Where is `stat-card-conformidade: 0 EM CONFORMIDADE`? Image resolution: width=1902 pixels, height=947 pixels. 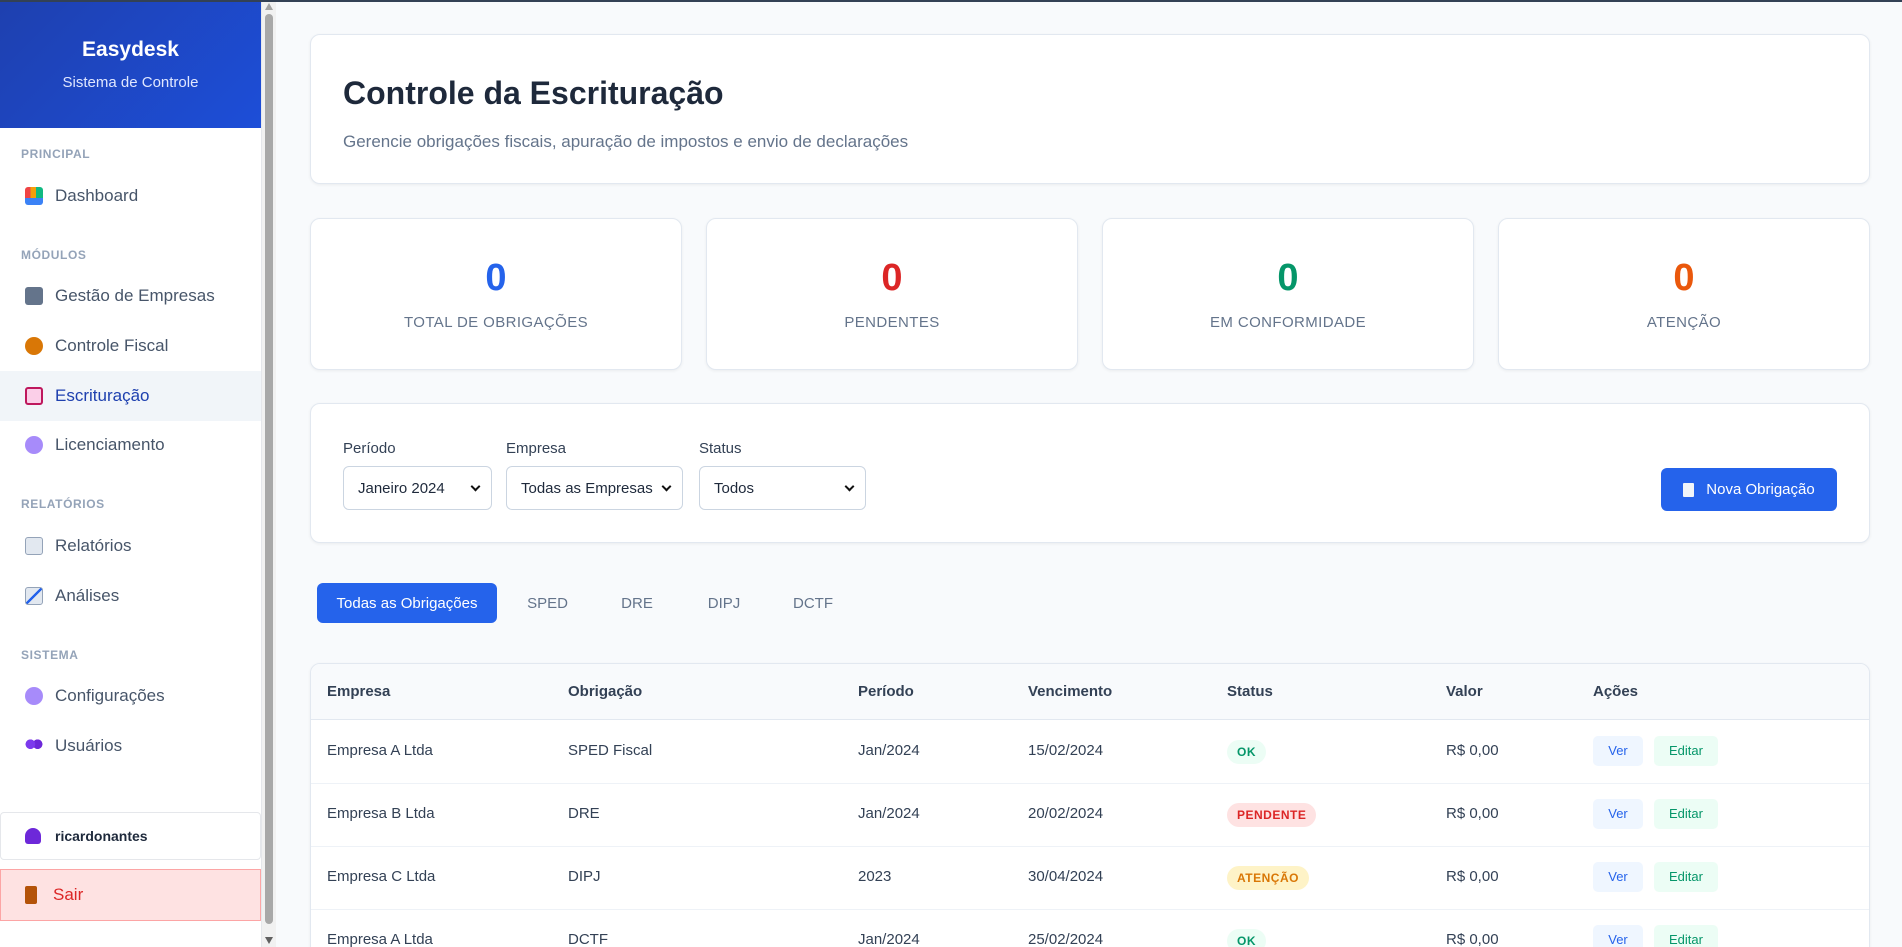 stat-card-conformidade: 0 EM CONFORMIDADE is located at coordinates (1288, 294).